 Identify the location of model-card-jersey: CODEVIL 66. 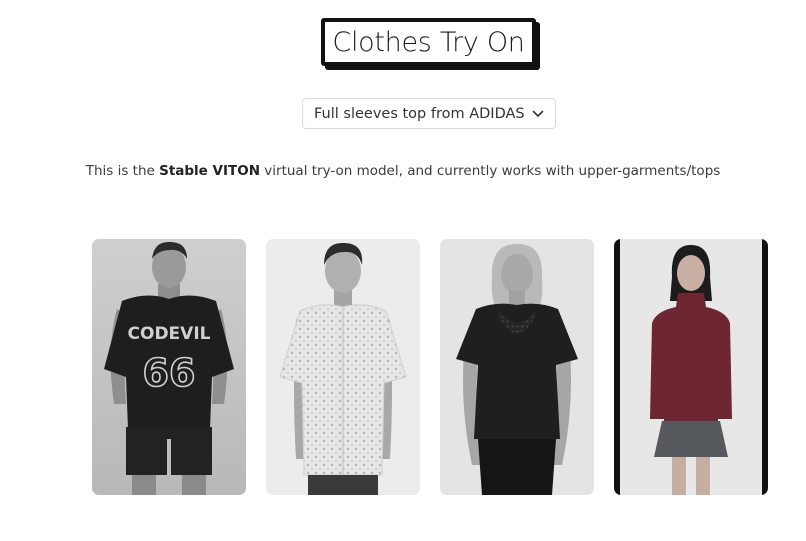
(169, 367).